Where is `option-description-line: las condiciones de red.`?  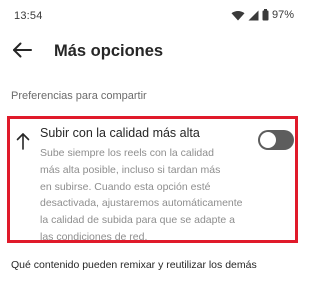
option-description-line: las condiciones de red. is located at coordinates (94, 236).